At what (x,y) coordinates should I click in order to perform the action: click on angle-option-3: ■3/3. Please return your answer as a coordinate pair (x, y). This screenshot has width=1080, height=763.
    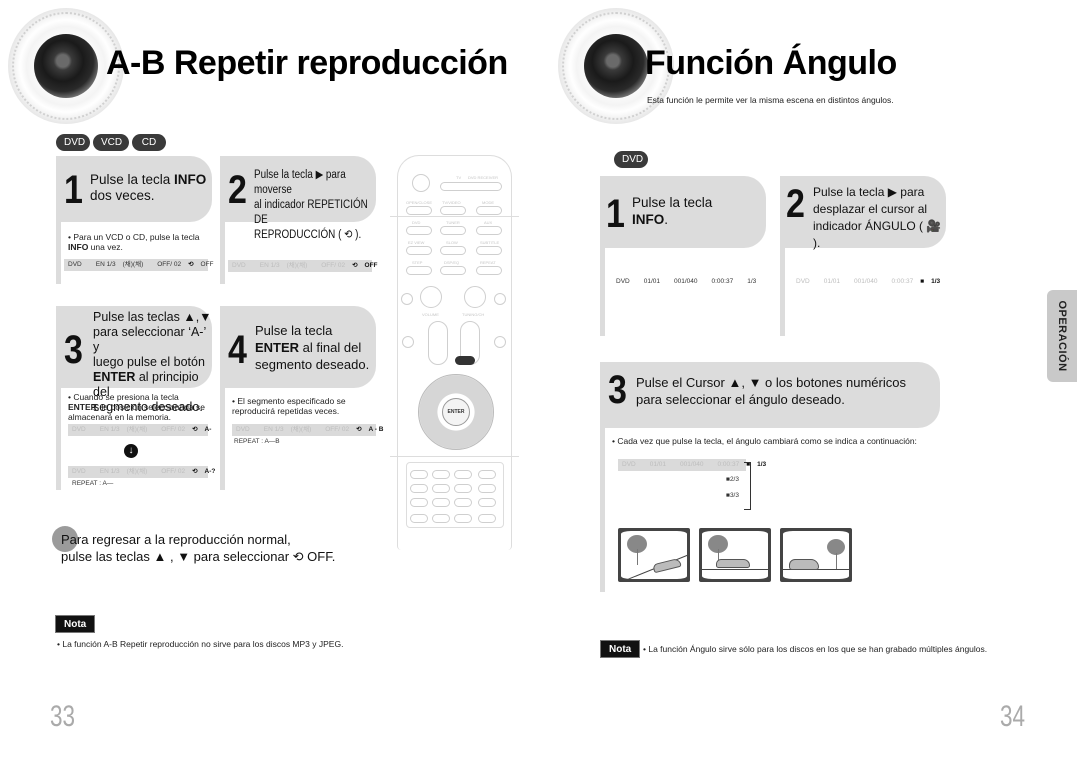
    Looking at the image, I should click on (732, 495).